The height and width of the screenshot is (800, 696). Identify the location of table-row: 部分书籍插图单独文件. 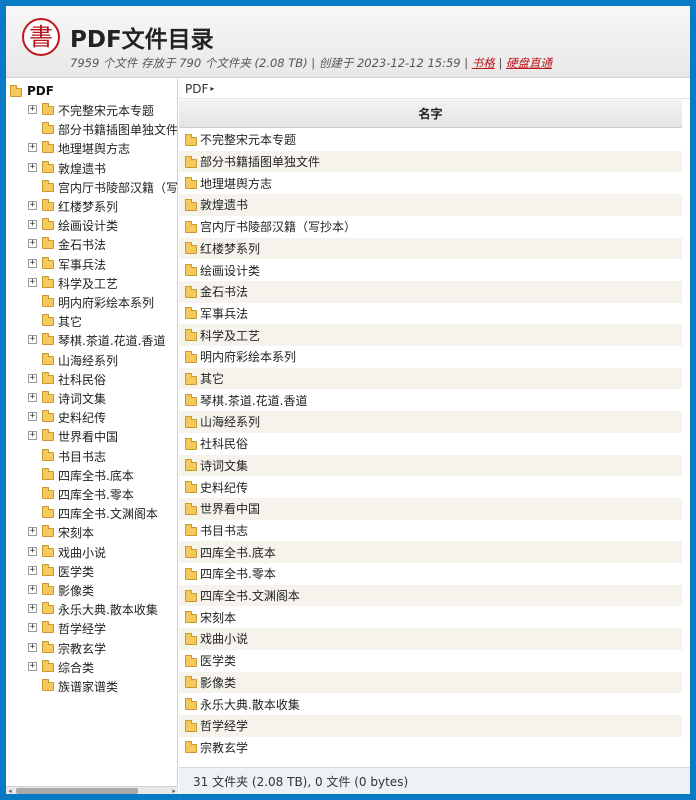
(430, 161).